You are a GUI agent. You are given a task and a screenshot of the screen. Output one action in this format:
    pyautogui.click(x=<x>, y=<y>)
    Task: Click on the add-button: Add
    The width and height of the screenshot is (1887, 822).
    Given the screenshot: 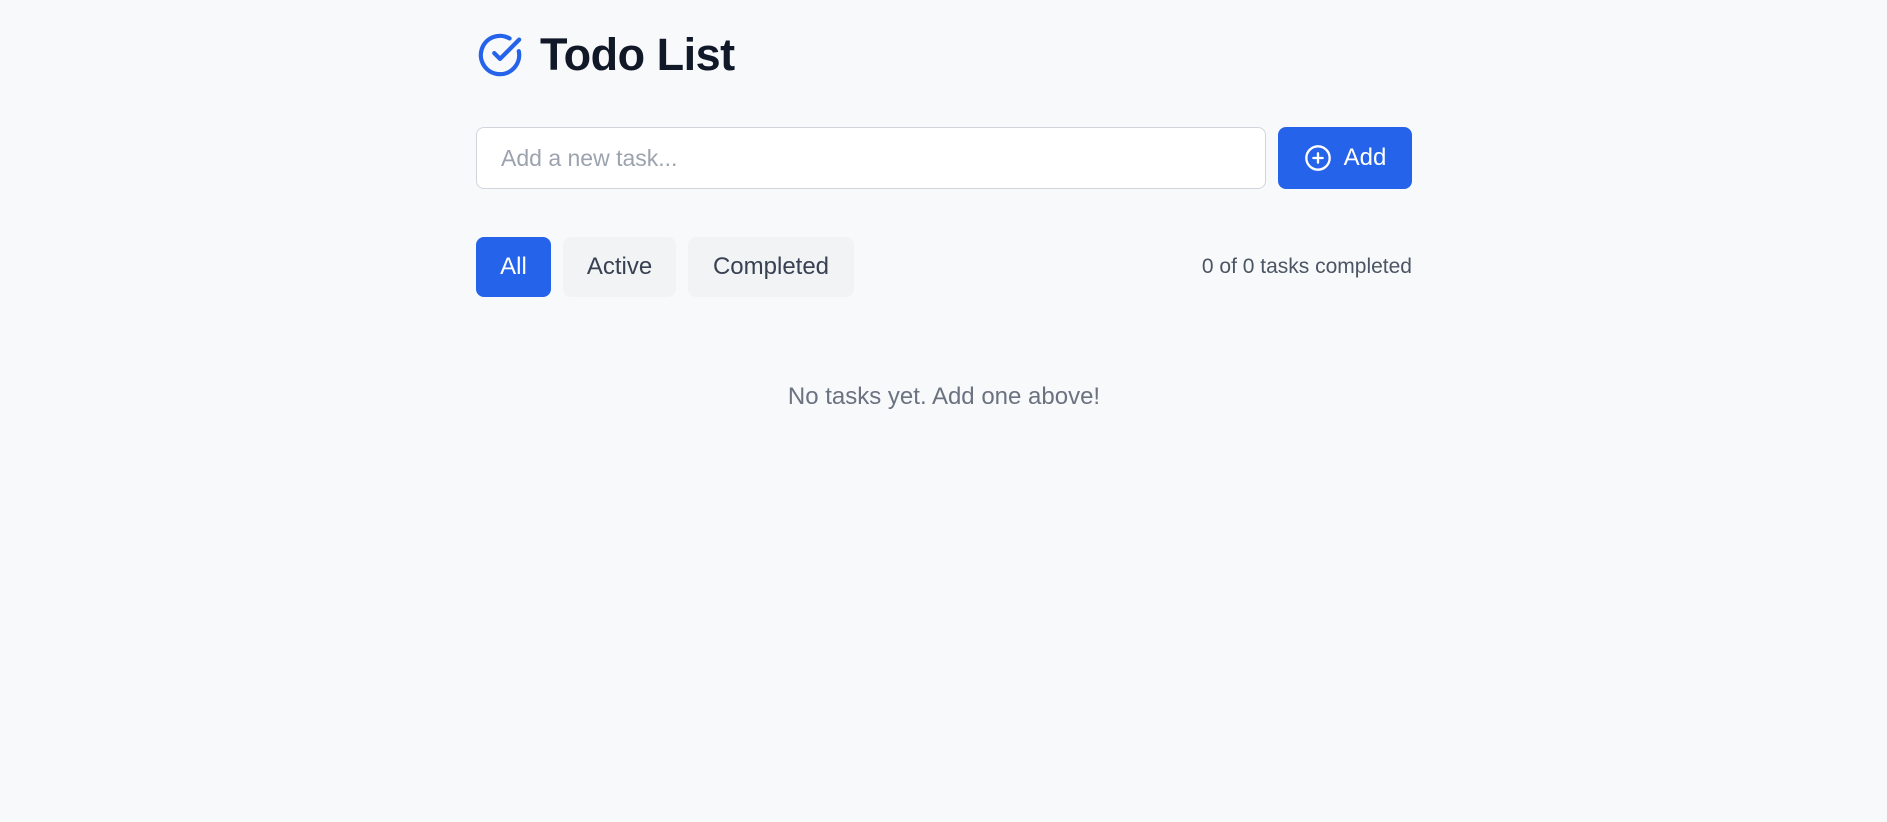 What is the action you would take?
    pyautogui.click(x=1345, y=158)
    